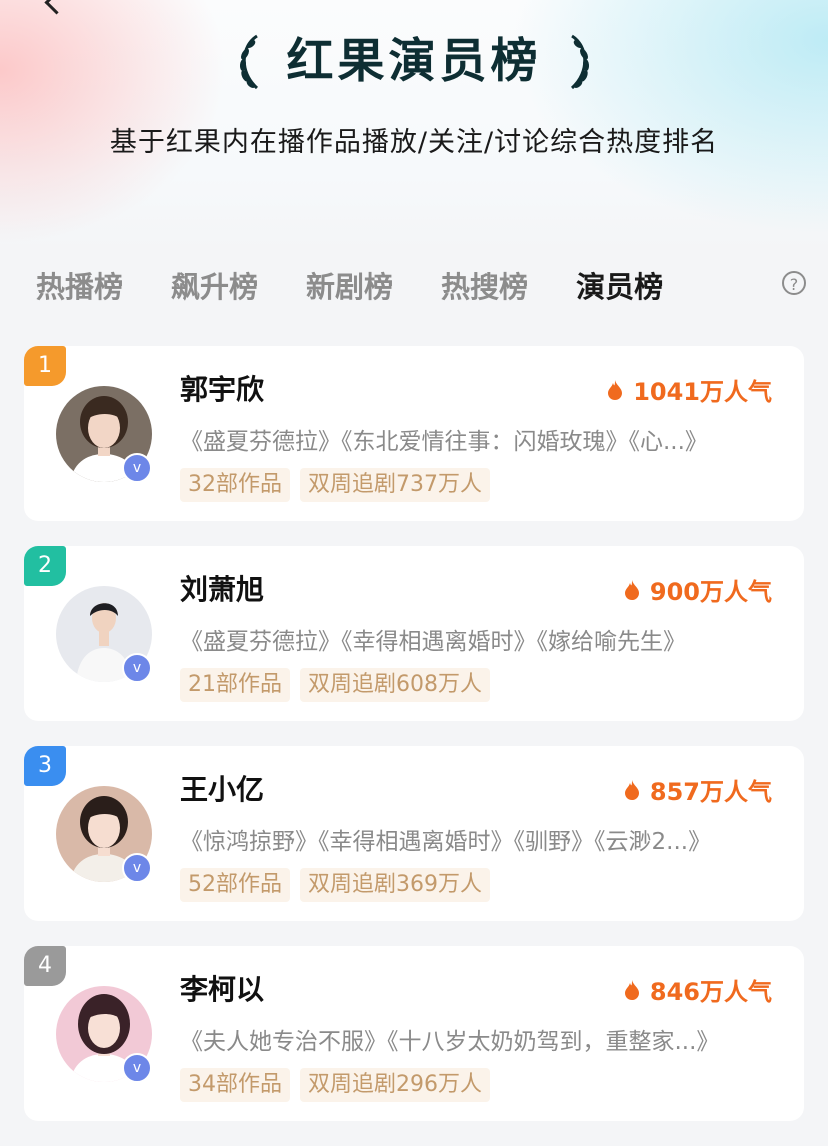 This screenshot has width=828, height=1146. Describe the element at coordinates (446, 842) in the screenshot. I see `works-list: 《惊鸿掠野》《幸得相遇离婚时》《驯野》《云渺2...》` at that location.